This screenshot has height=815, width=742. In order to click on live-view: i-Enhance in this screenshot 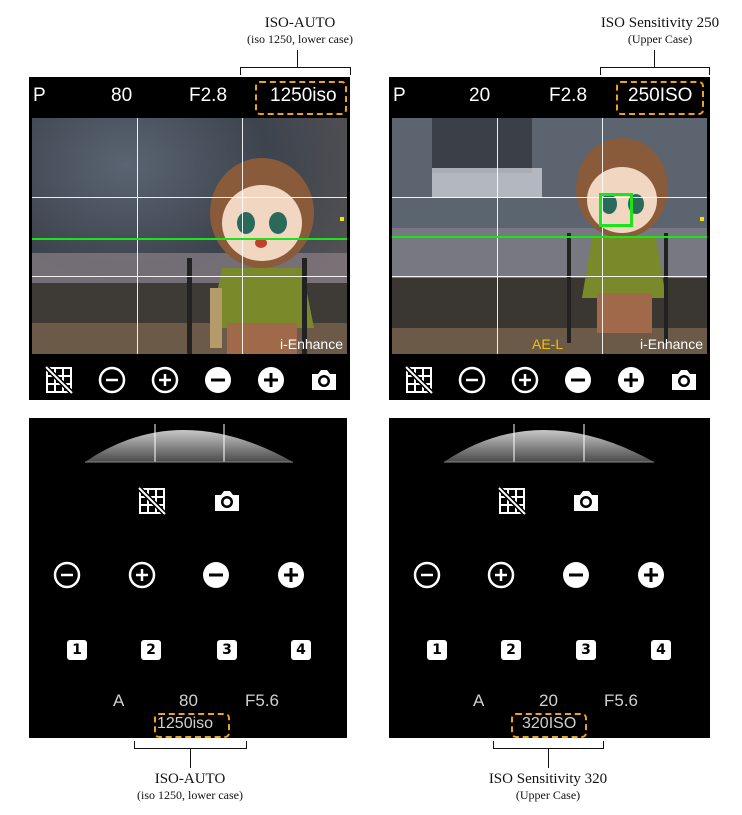, I will do `click(189, 236)`.